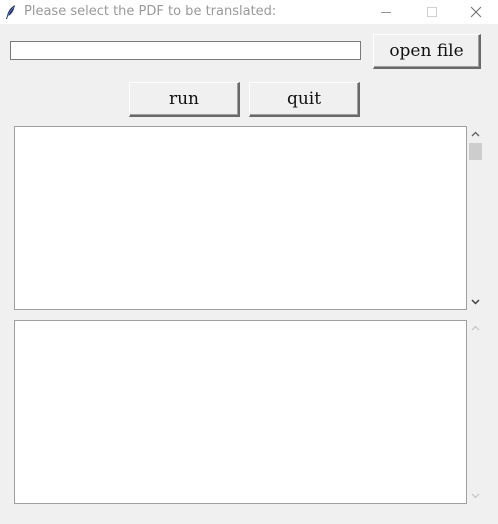  I want to click on title-bar: Please select the PDF to be translated:, so click(249, 12).